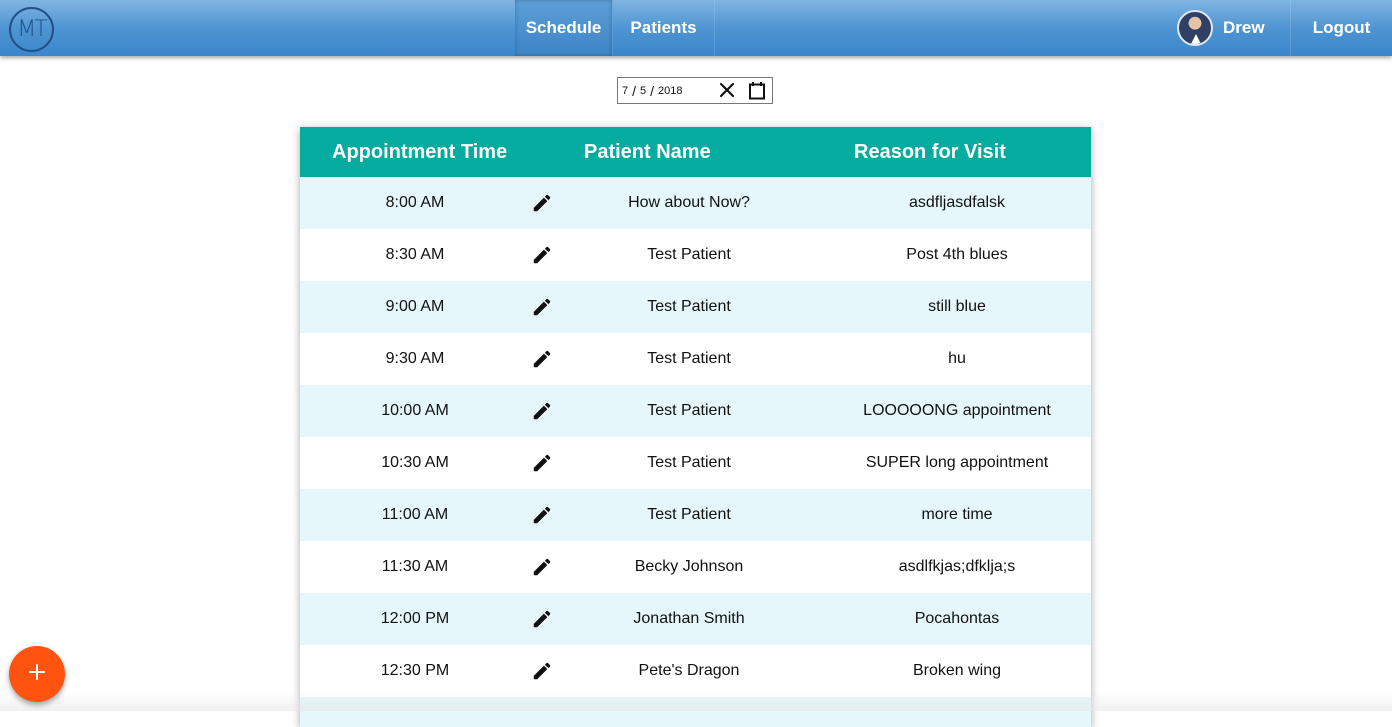 This screenshot has width=1392, height=727. I want to click on date-day: 5, so click(643, 91).